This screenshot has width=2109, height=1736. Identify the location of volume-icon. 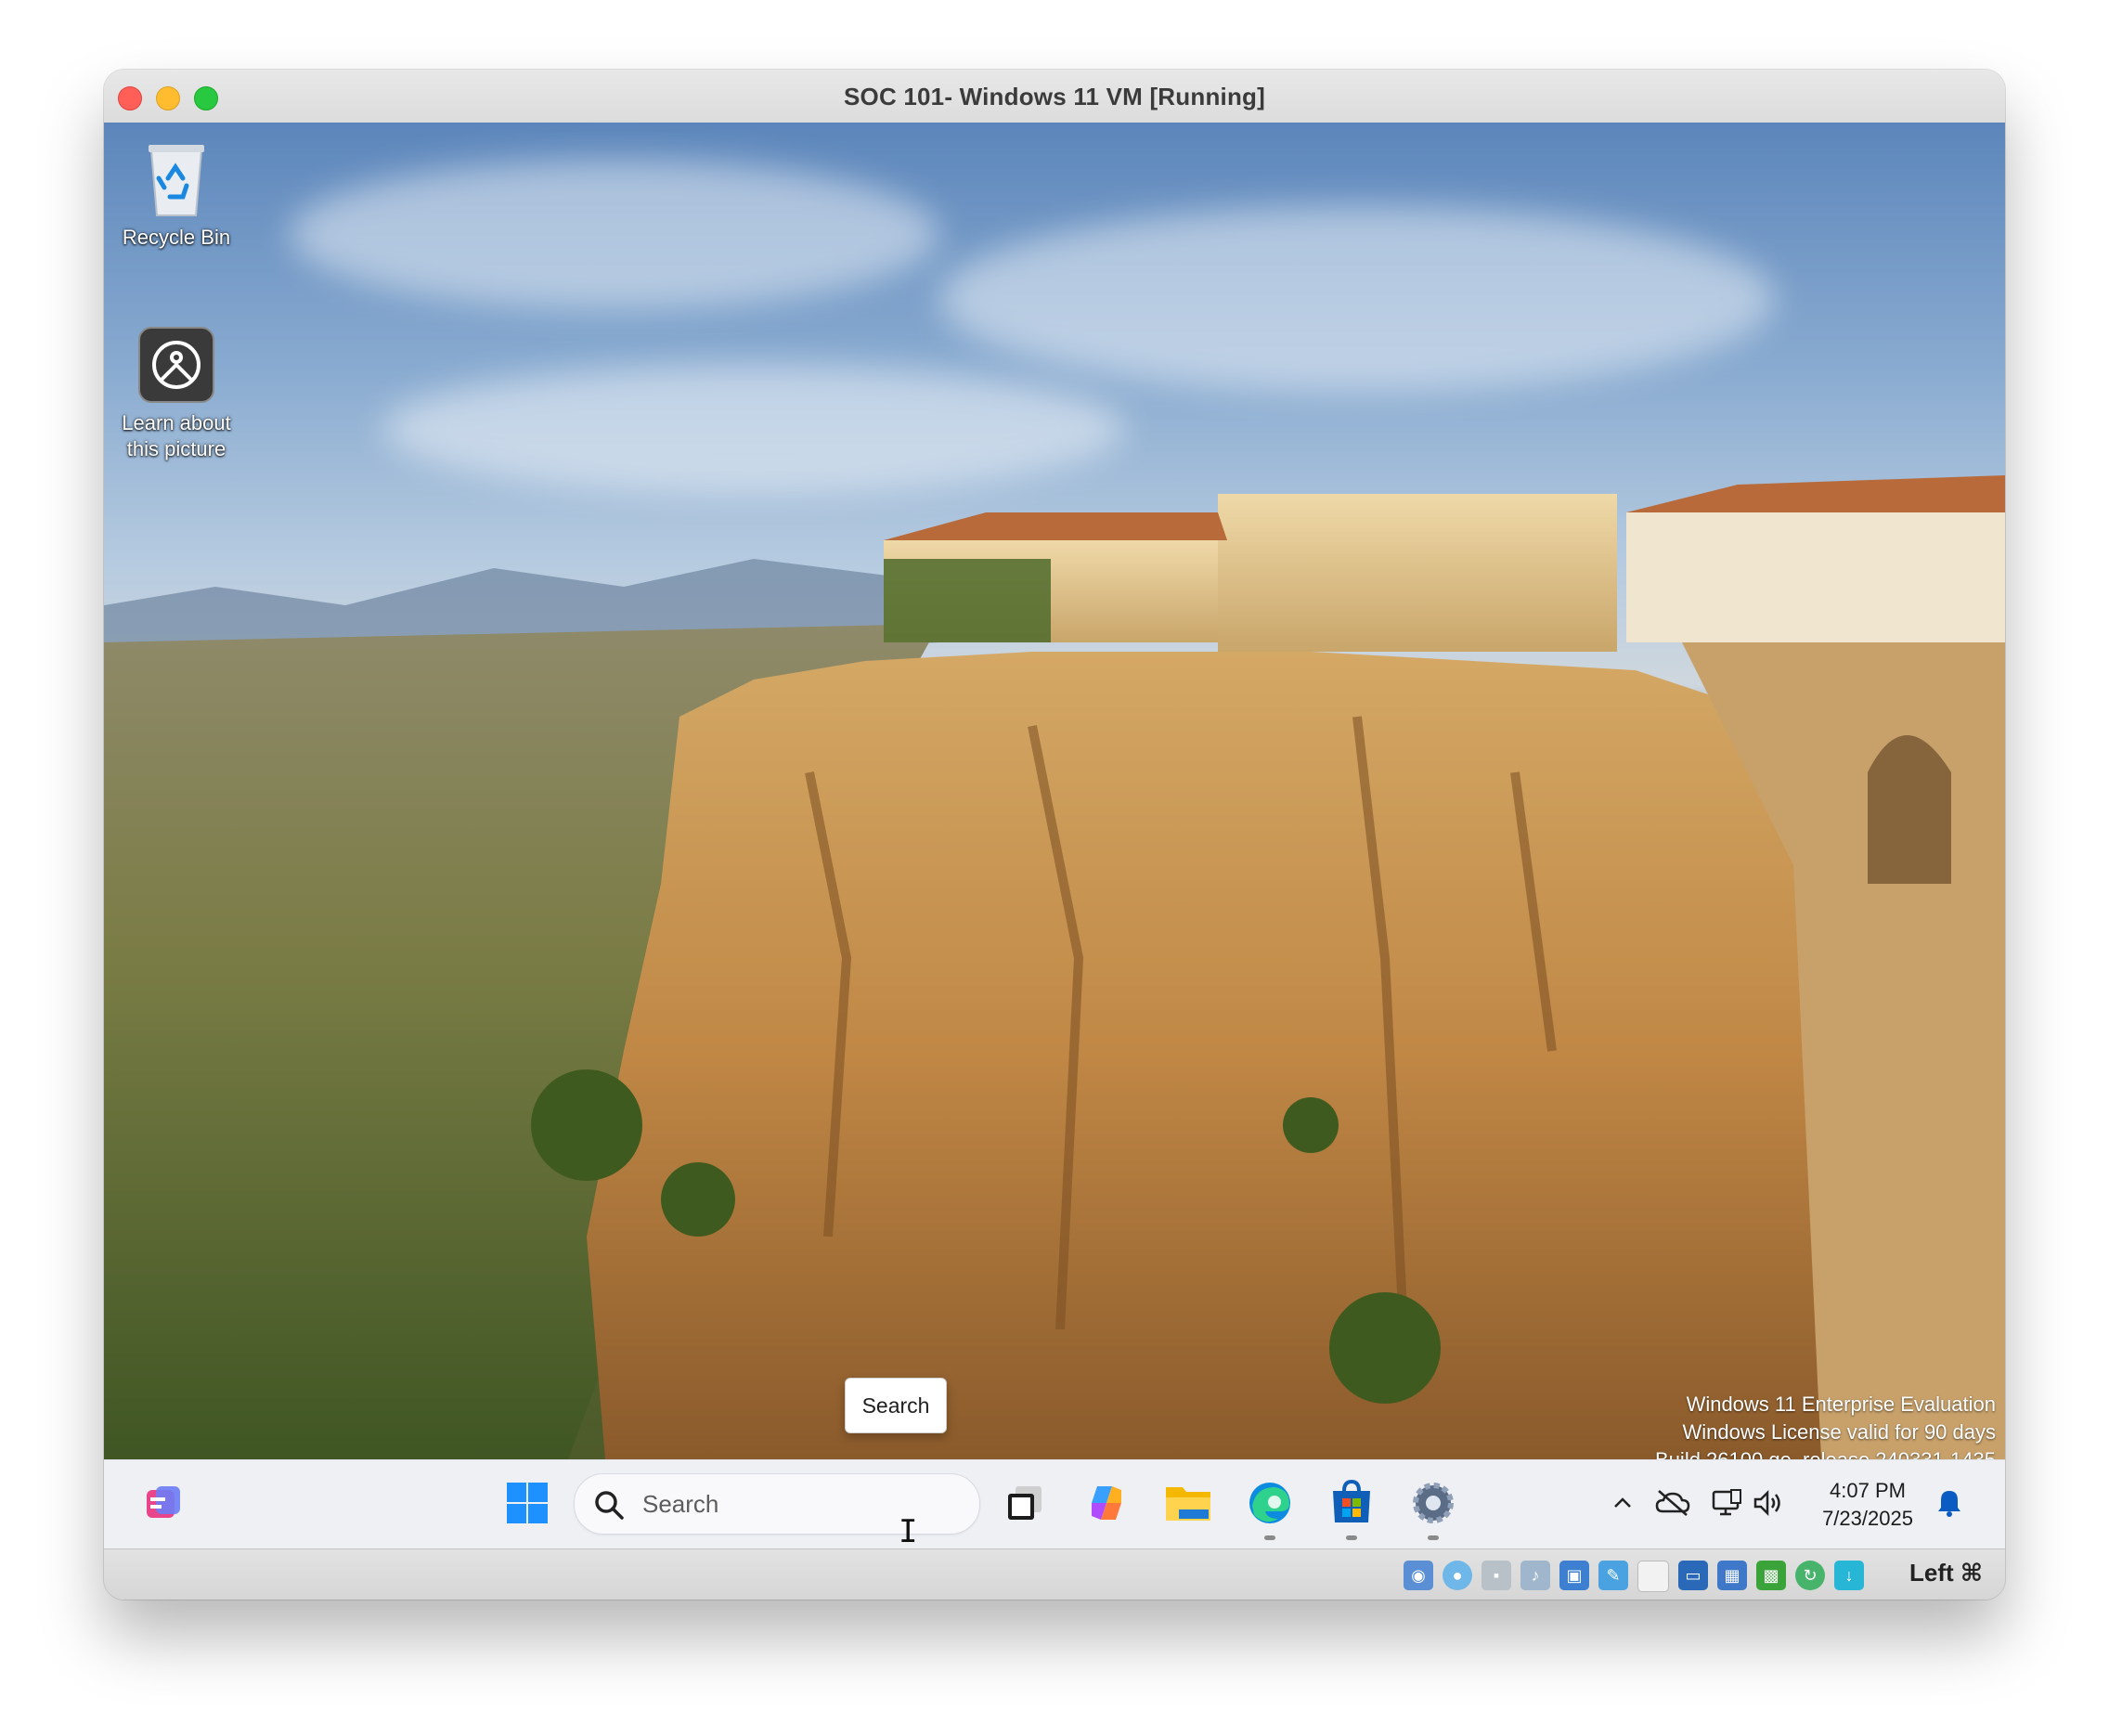
(1769, 1505).